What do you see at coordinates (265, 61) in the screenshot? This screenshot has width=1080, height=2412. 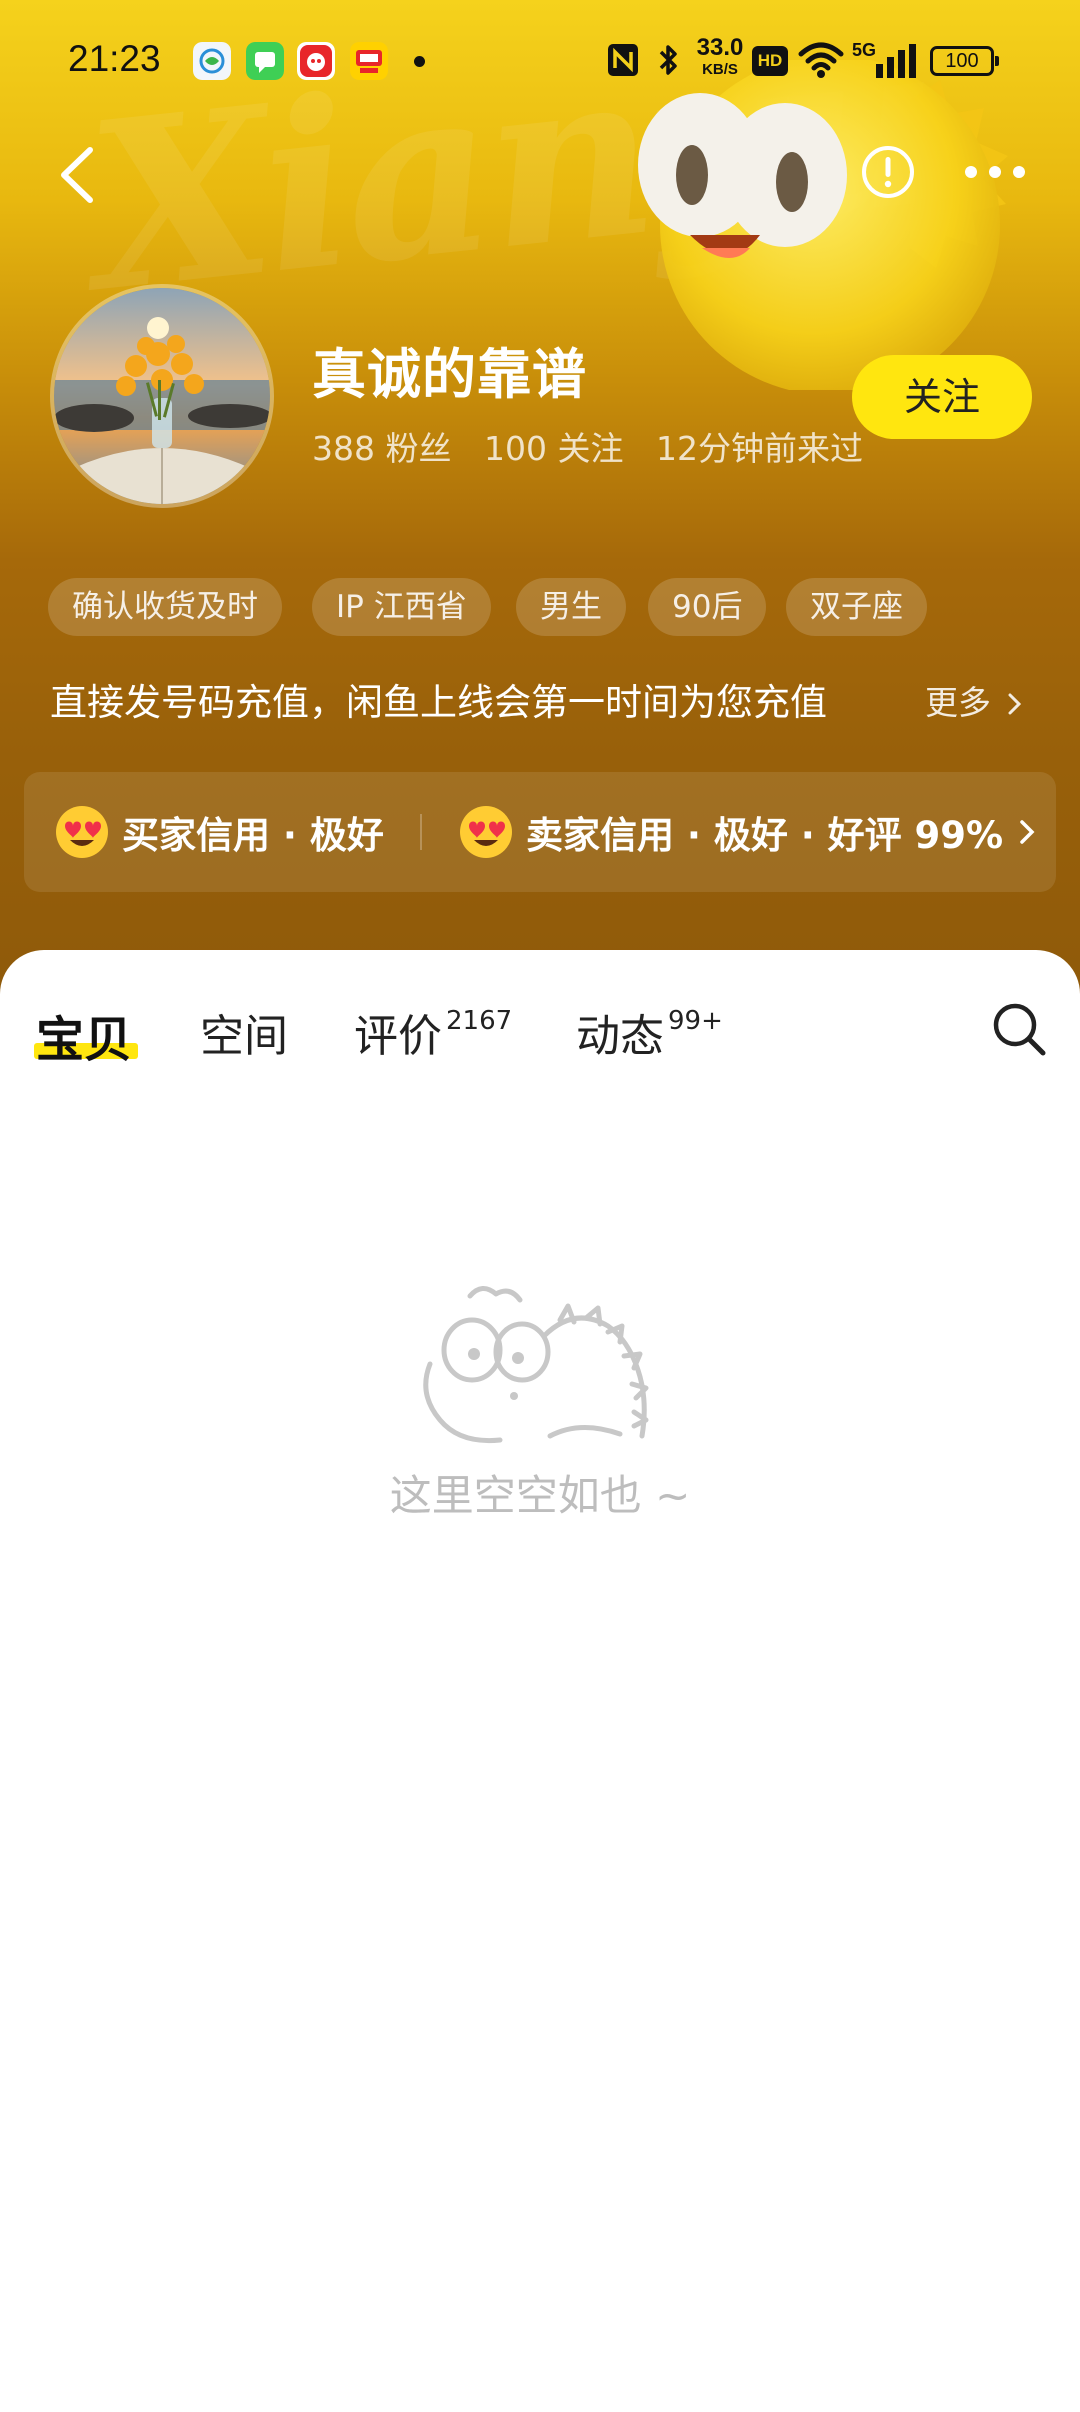 I see `messages-app-icon` at bounding box center [265, 61].